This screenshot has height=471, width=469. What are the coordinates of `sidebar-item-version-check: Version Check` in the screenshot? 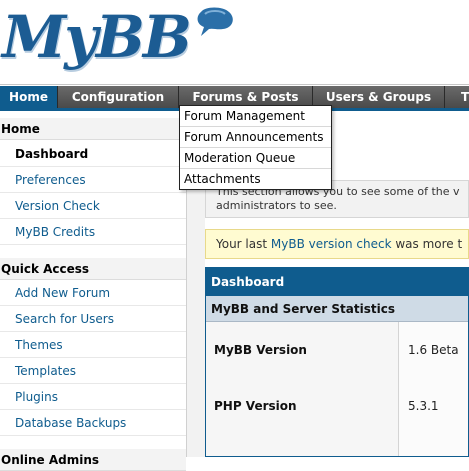 It's located at (93, 206).